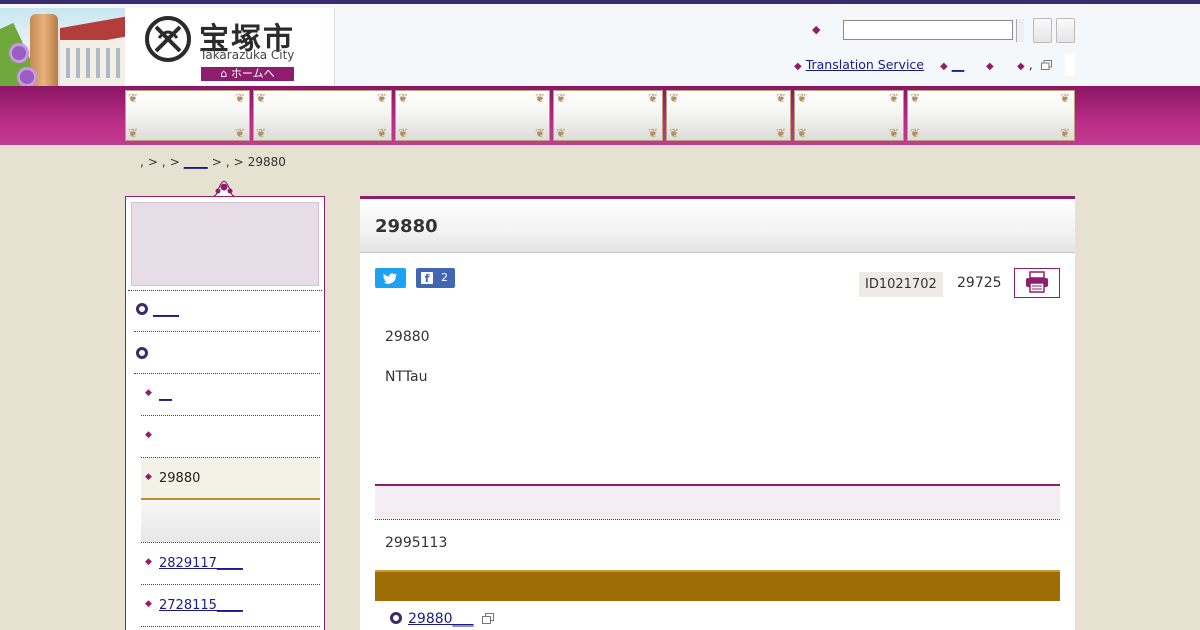 This screenshot has width=1200, height=630. I want to click on twitter-bird-icon, so click(390, 278).